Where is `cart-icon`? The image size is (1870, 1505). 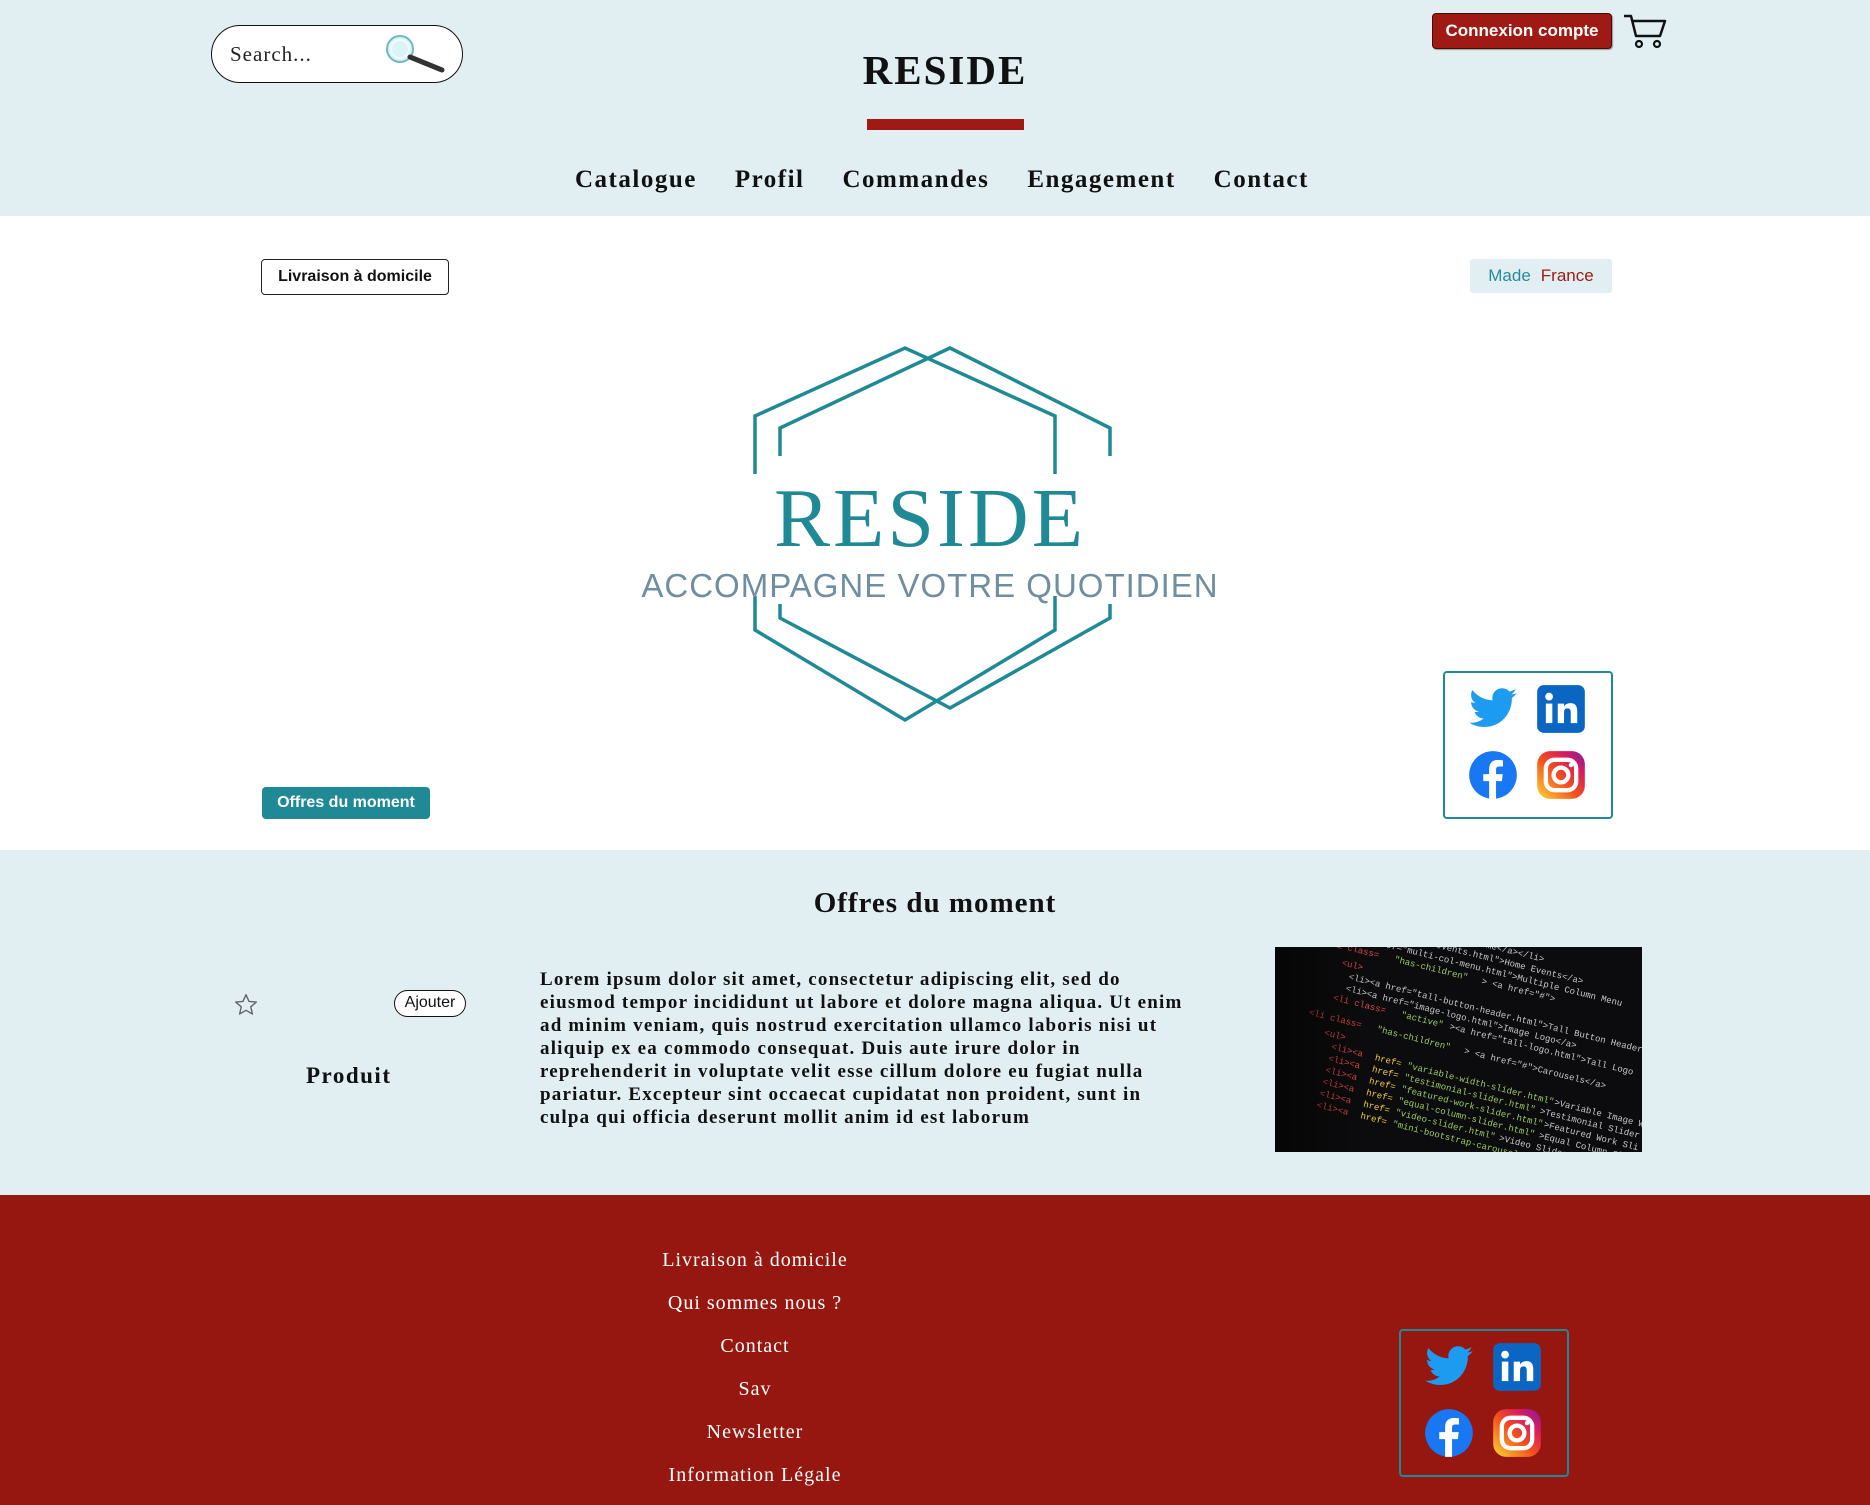 cart-icon is located at coordinates (1645, 31).